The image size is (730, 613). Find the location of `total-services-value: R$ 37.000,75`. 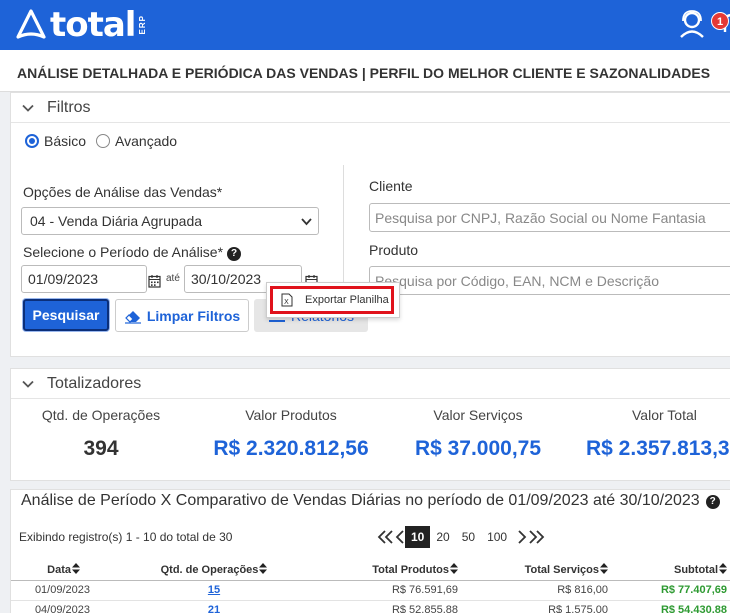

total-services-value: R$ 37.000,75 is located at coordinates (478, 448).